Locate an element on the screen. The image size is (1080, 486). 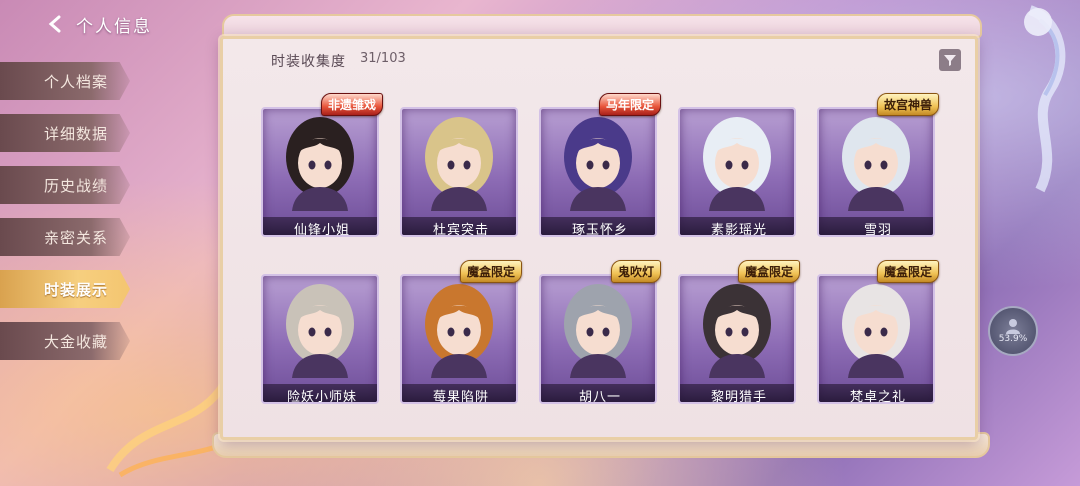
outfit-name: 莓果陷阱 is located at coordinates (459, 393).